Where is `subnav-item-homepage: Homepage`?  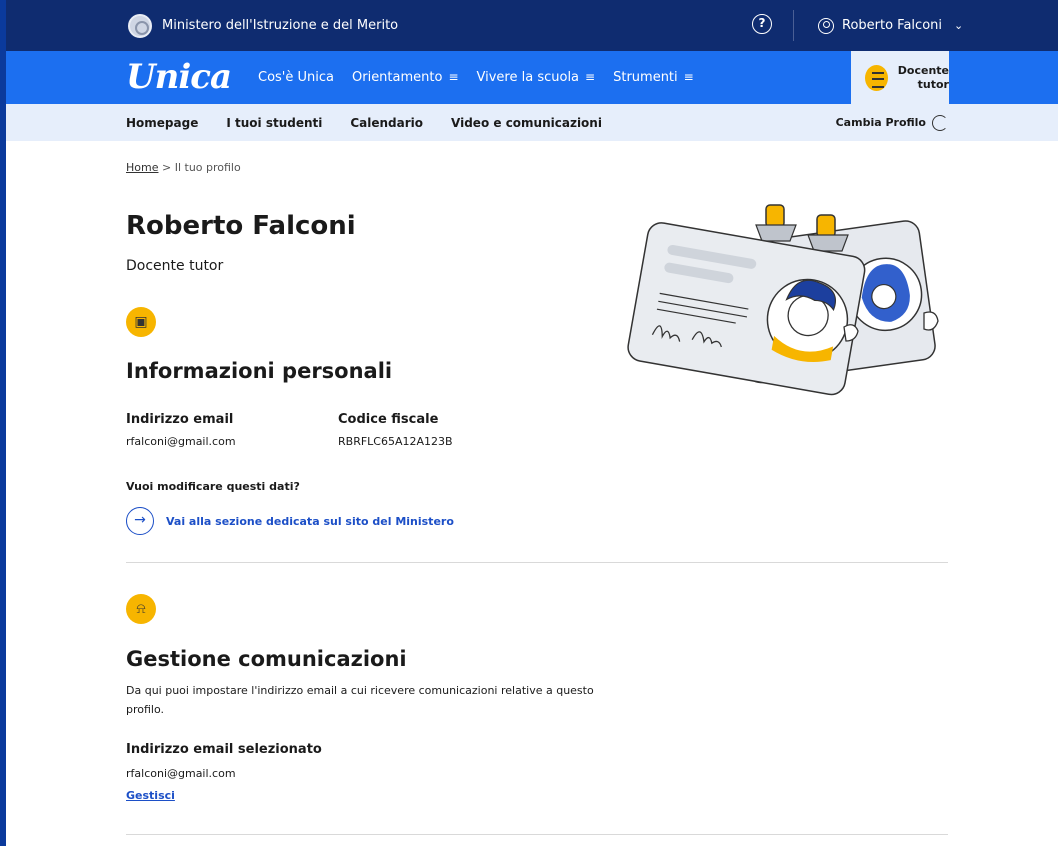
subnav-item-homepage: Homepage is located at coordinates (162, 123).